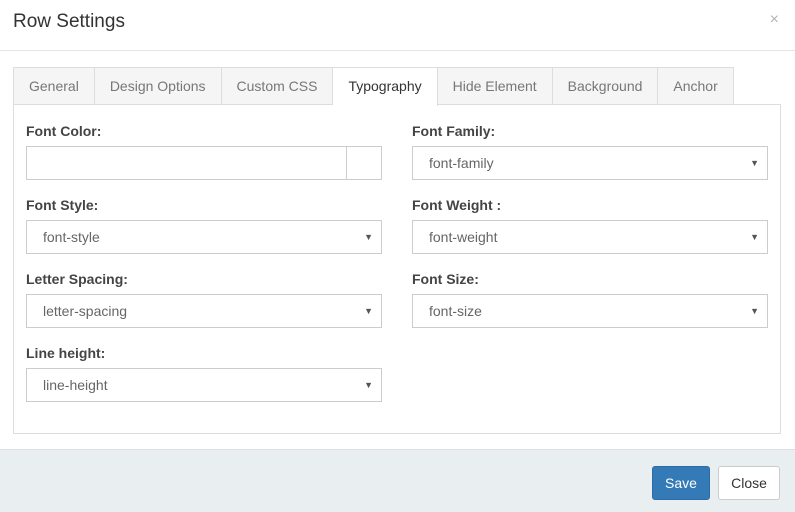 The width and height of the screenshot is (795, 512). What do you see at coordinates (445, 279) in the screenshot?
I see `font-size-label: Font Size:` at bounding box center [445, 279].